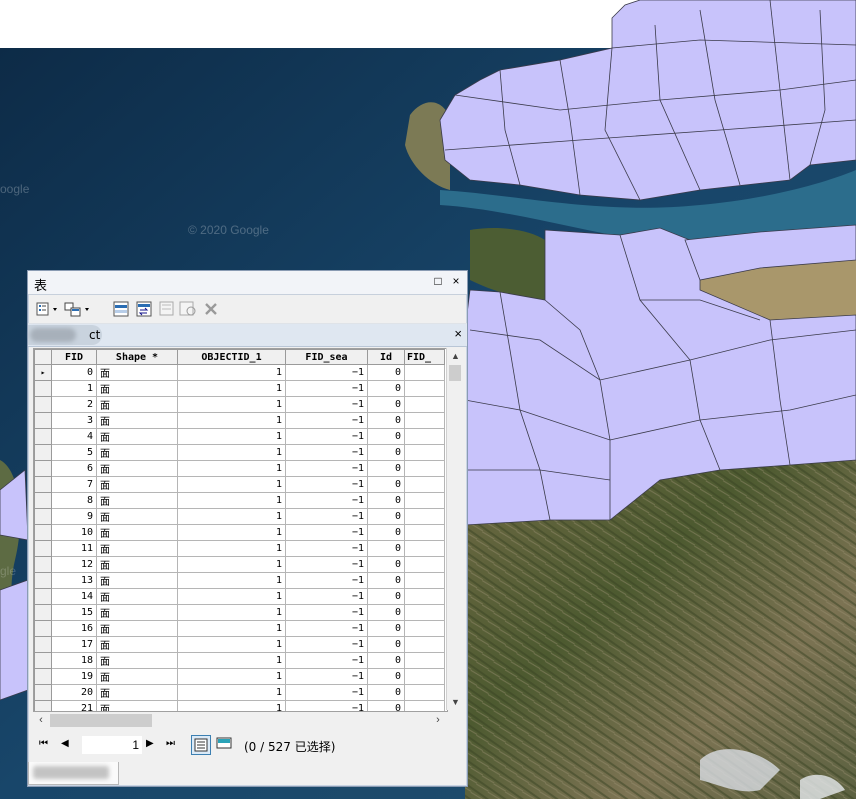 The width and height of the screenshot is (856, 799). Describe the element at coordinates (239, 676) in the screenshot. I see `table-row: 19 面 1 −1 0` at that location.